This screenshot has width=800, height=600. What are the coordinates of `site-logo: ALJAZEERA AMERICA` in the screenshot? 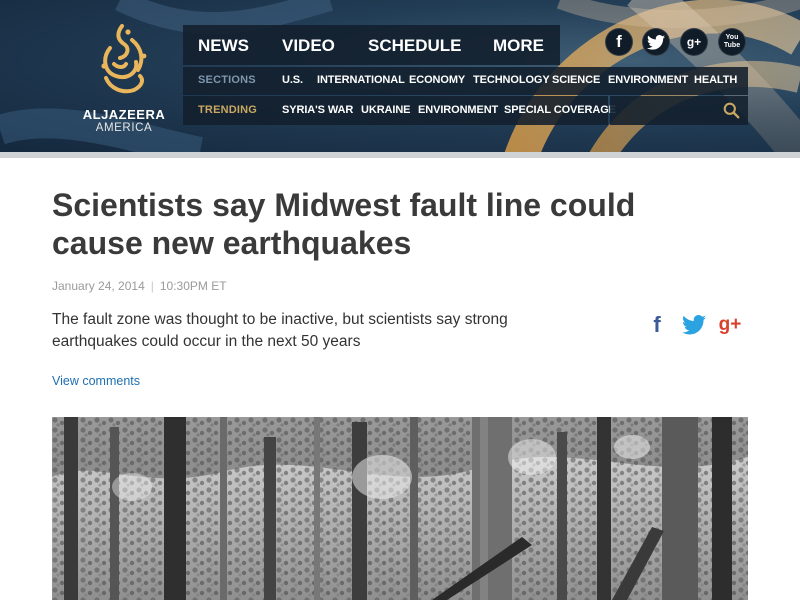 It's located at (124, 79).